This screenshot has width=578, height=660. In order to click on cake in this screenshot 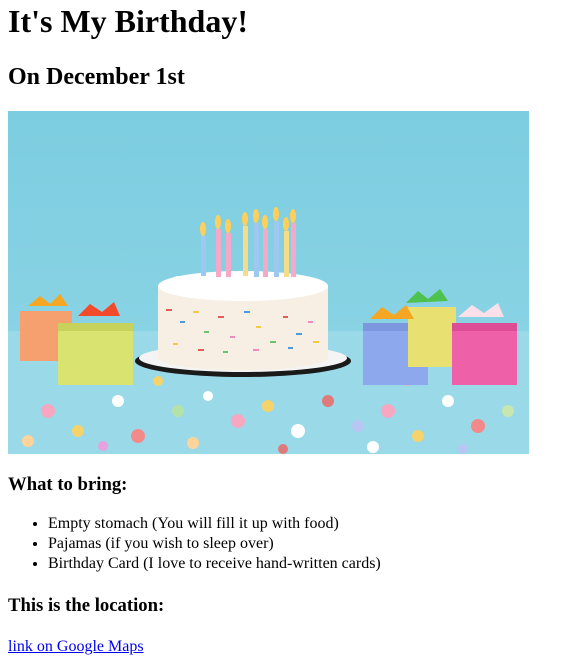, I will do `click(243, 320)`.